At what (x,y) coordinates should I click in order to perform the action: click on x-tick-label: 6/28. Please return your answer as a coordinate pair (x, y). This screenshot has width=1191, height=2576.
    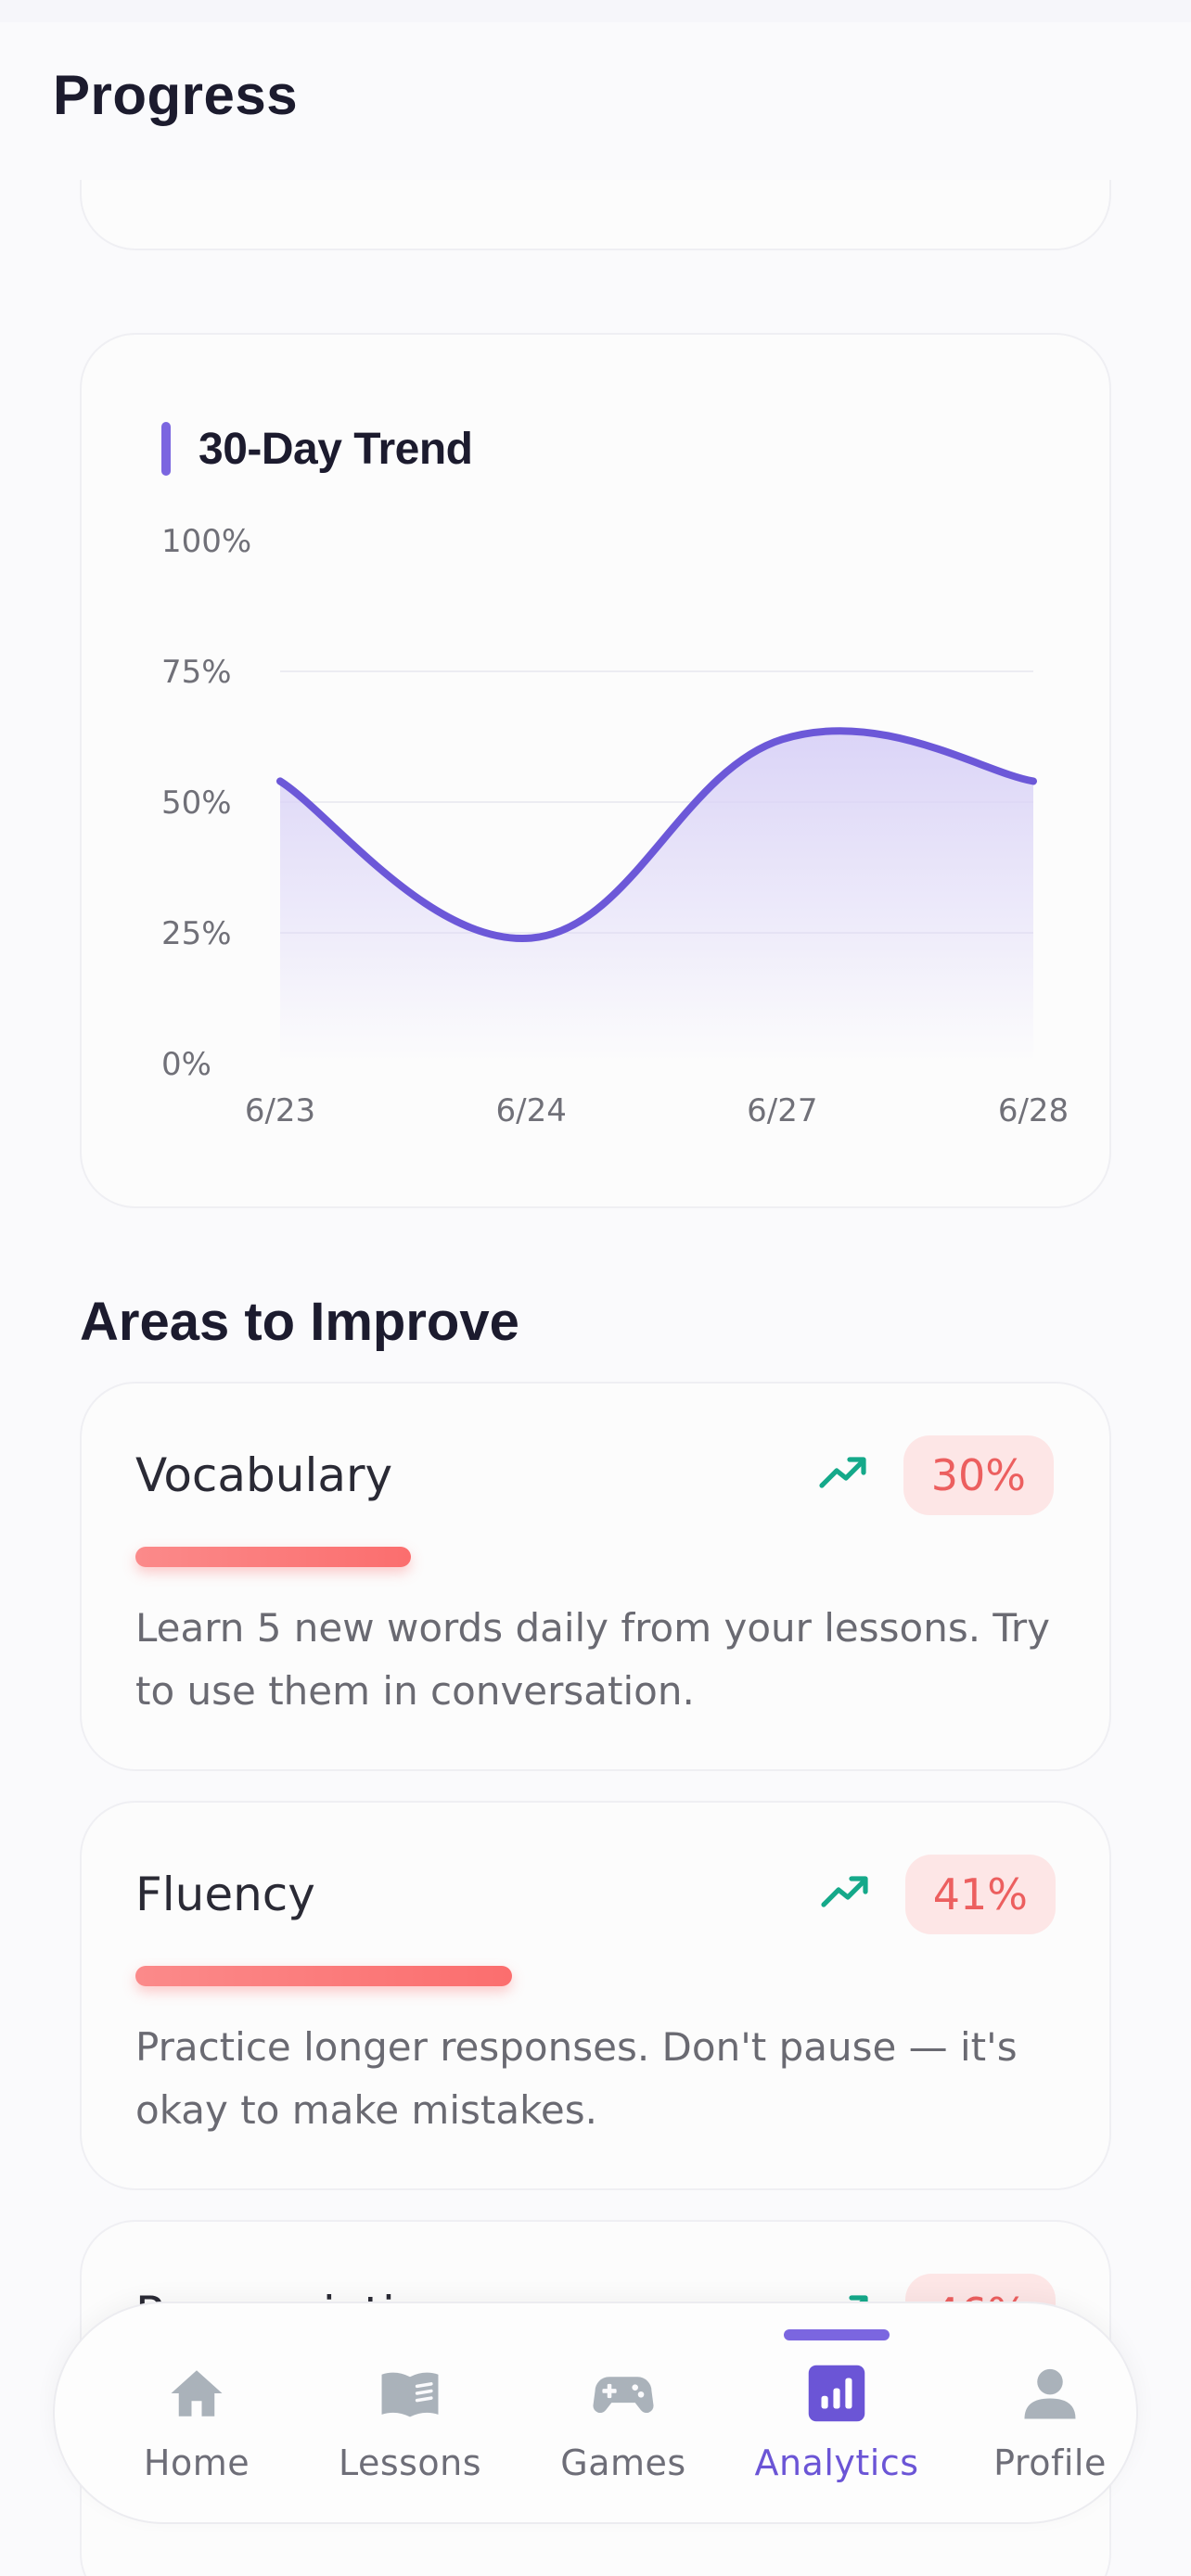
    Looking at the image, I should click on (1033, 1110).